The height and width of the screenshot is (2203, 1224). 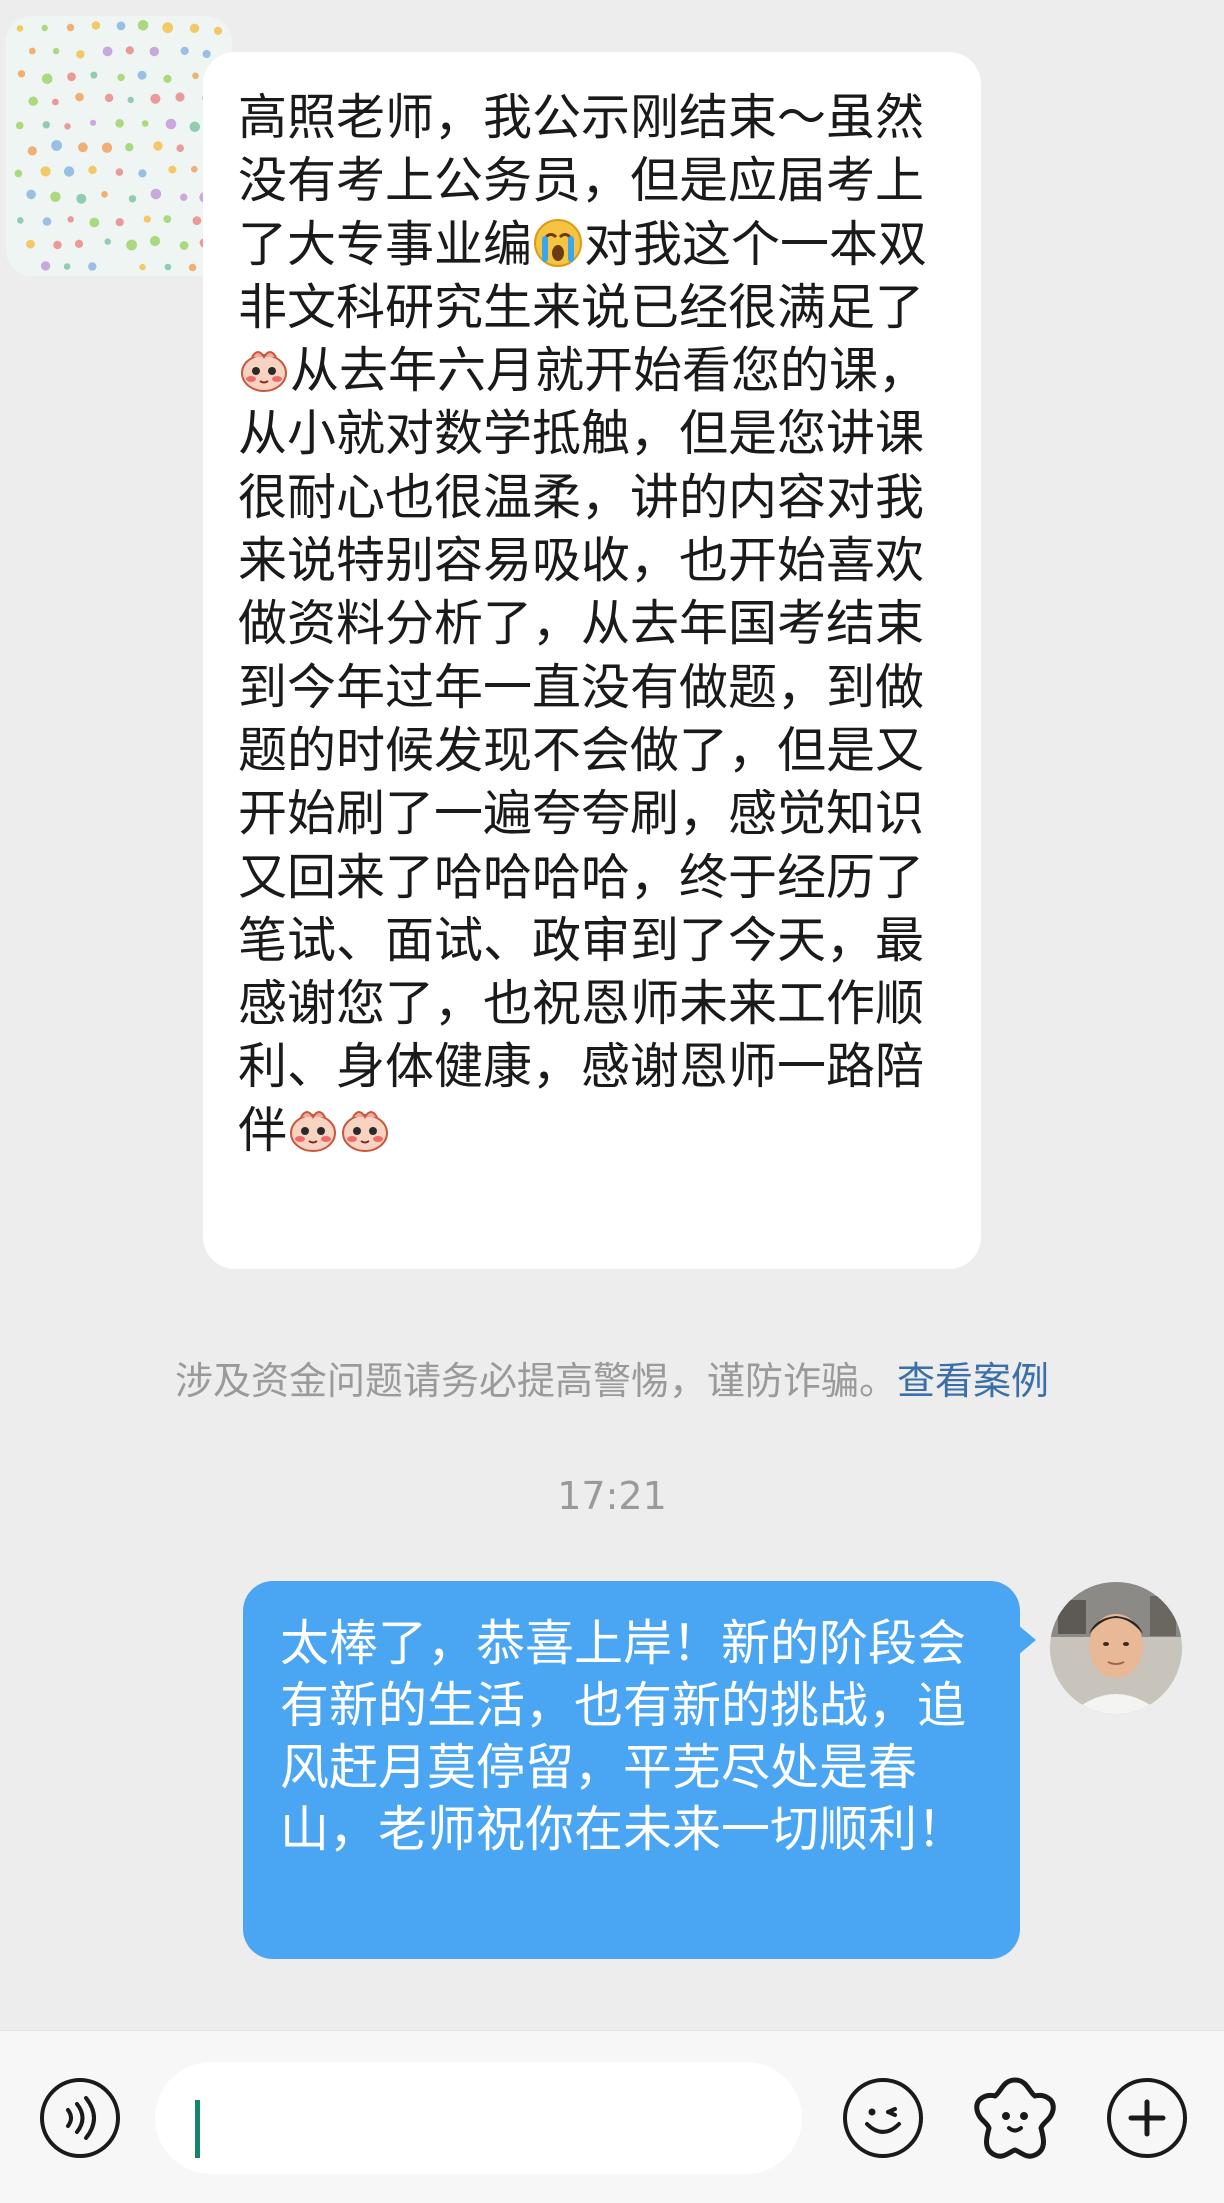 I want to click on emoji-face-icon, so click(x=883, y=2118).